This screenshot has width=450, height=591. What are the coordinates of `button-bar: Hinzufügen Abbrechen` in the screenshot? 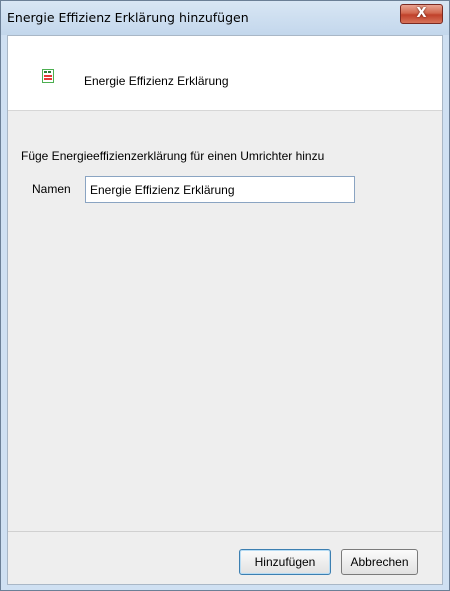 It's located at (225, 558).